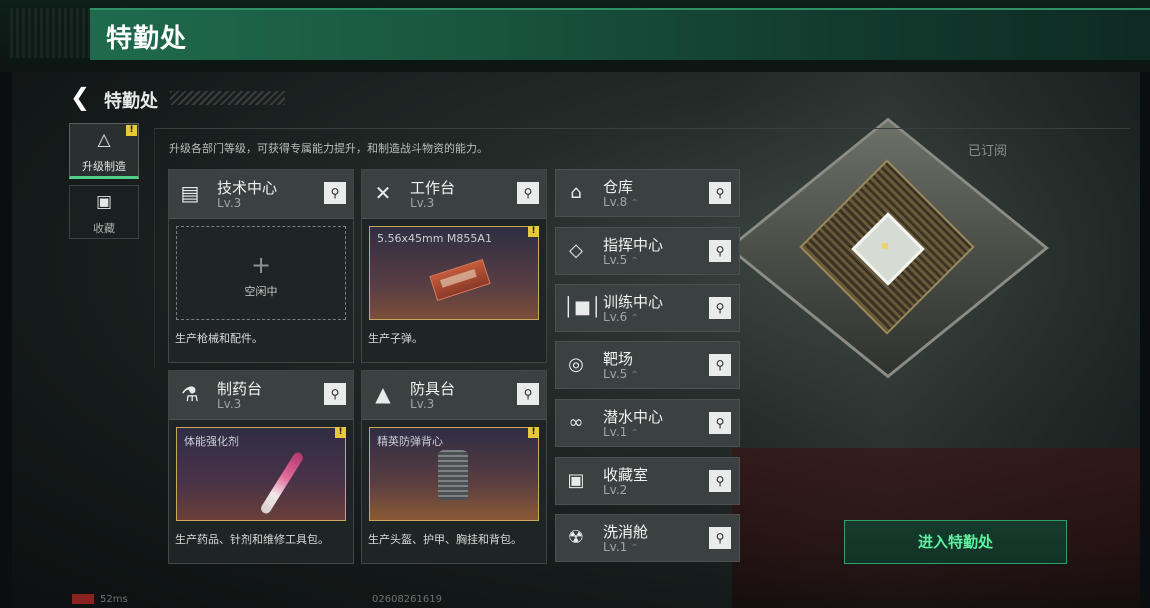 This screenshot has width=1150, height=608. I want to click on shooting-range-icon: ◎, so click(576, 364).